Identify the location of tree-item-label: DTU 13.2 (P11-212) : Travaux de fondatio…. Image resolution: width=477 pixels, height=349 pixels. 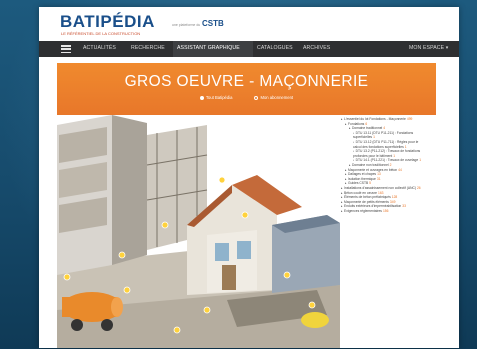
(387, 153).